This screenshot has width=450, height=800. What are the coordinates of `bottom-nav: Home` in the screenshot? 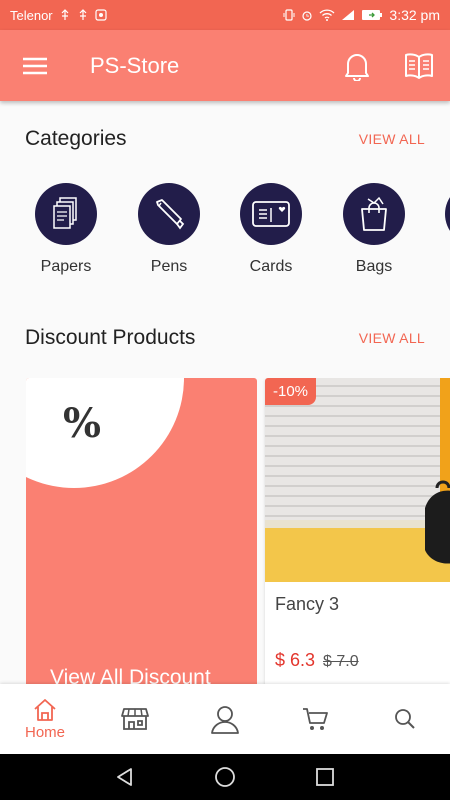 It's located at (225, 719).